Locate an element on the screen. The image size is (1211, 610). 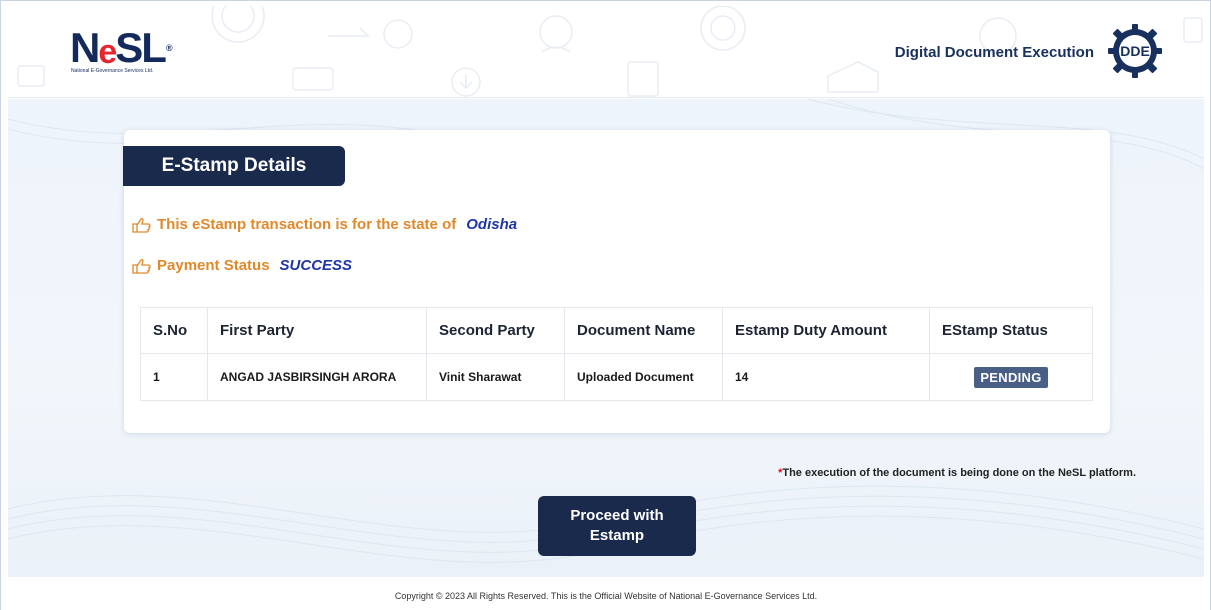
column-header-first-party: First Party is located at coordinates (317, 330).